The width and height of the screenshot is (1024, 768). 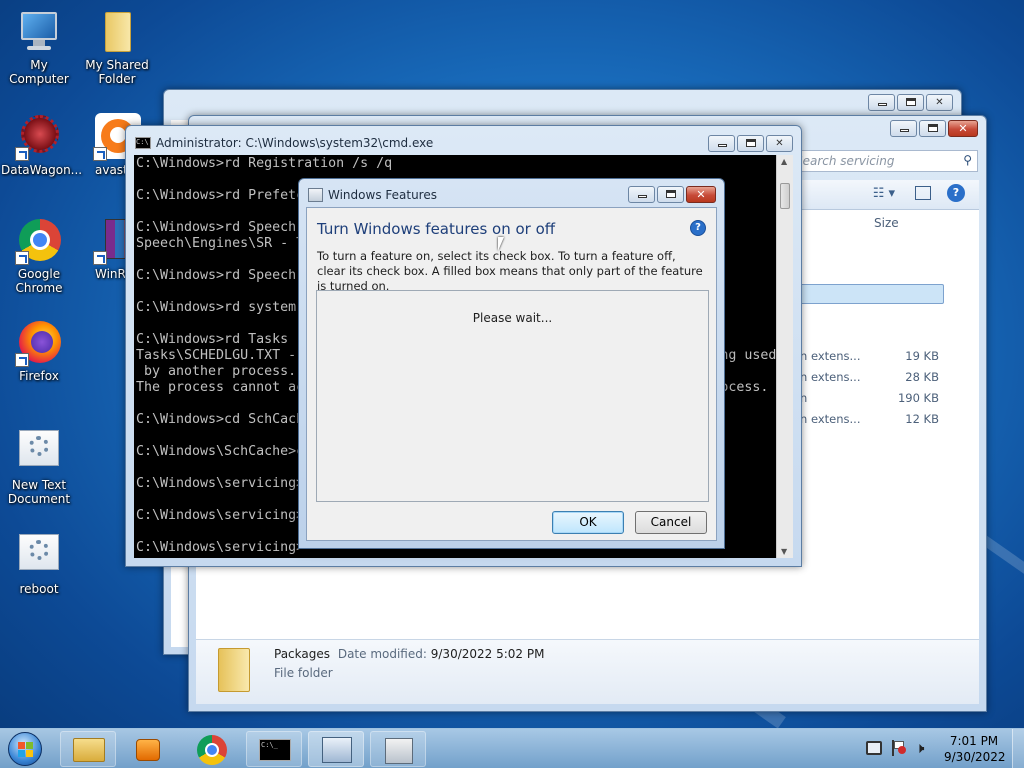 What do you see at coordinates (869, 357) in the screenshot?
I see `file-row: on extens... 19 KB` at bounding box center [869, 357].